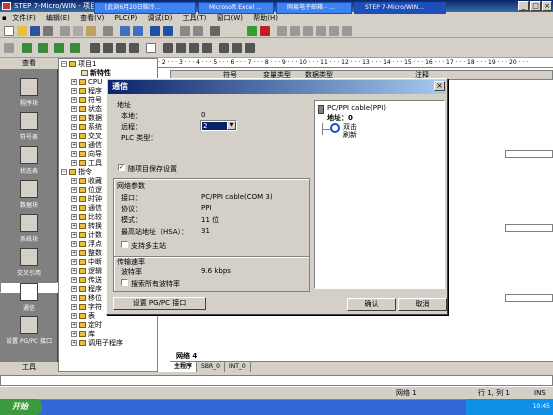  I want to click on sort-desc-icon, so click(198, 31).